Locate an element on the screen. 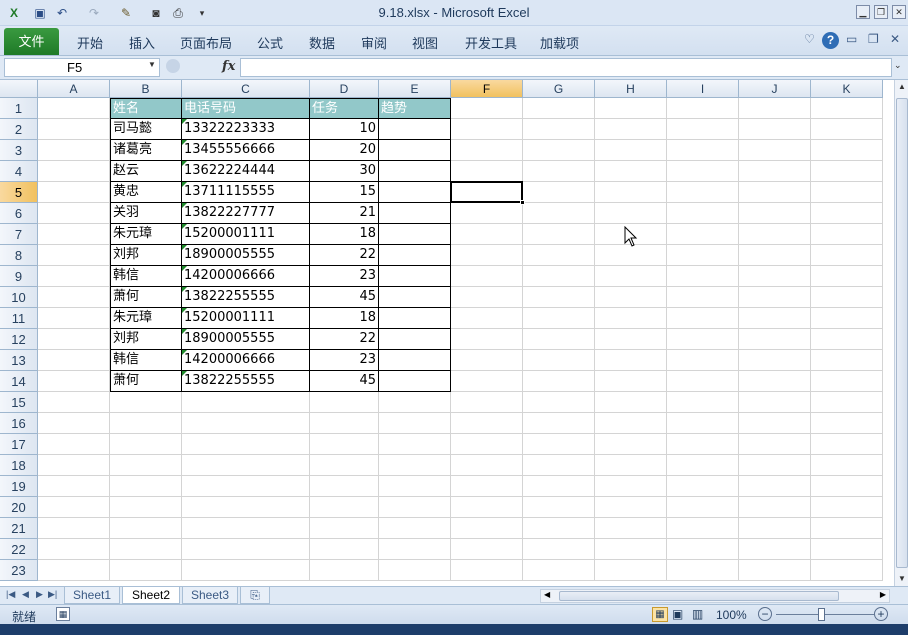 This screenshot has width=908, height=635. cell-c20 is located at coordinates (246, 507).